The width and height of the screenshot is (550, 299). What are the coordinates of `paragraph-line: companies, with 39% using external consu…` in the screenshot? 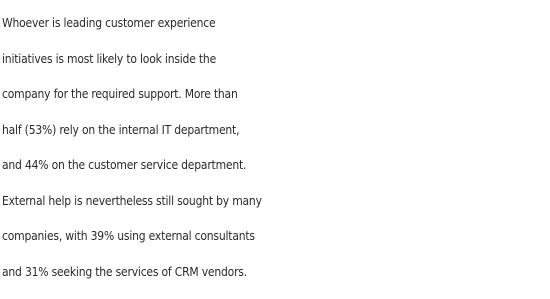 It's located at (128, 236).